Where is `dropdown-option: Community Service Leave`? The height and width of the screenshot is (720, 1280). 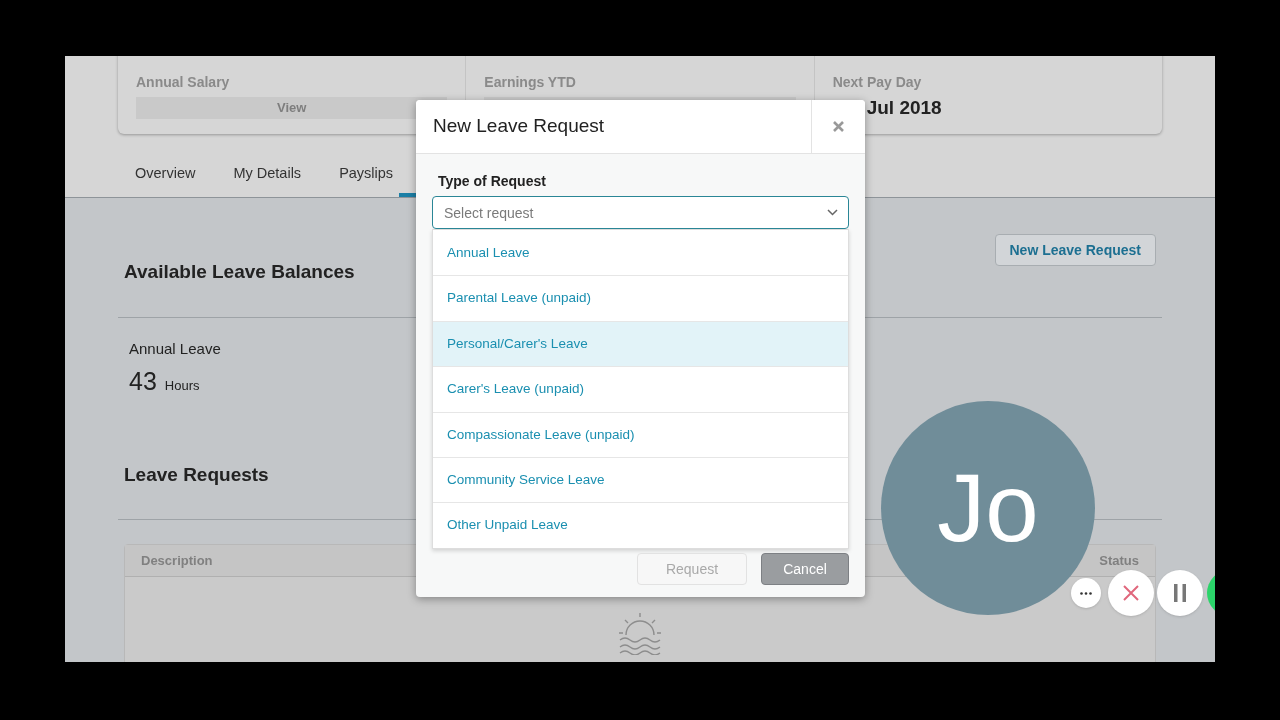
dropdown-option: Community Service Leave is located at coordinates (640, 479).